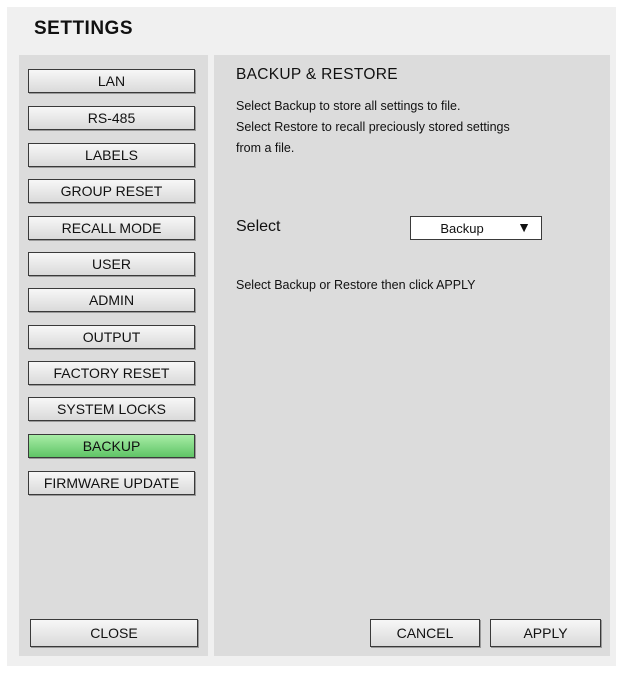 The image size is (620, 673). Describe the element at coordinates (111, 155) in the screenshot. I see `sidebar-item-labels: LABELS` at that location.